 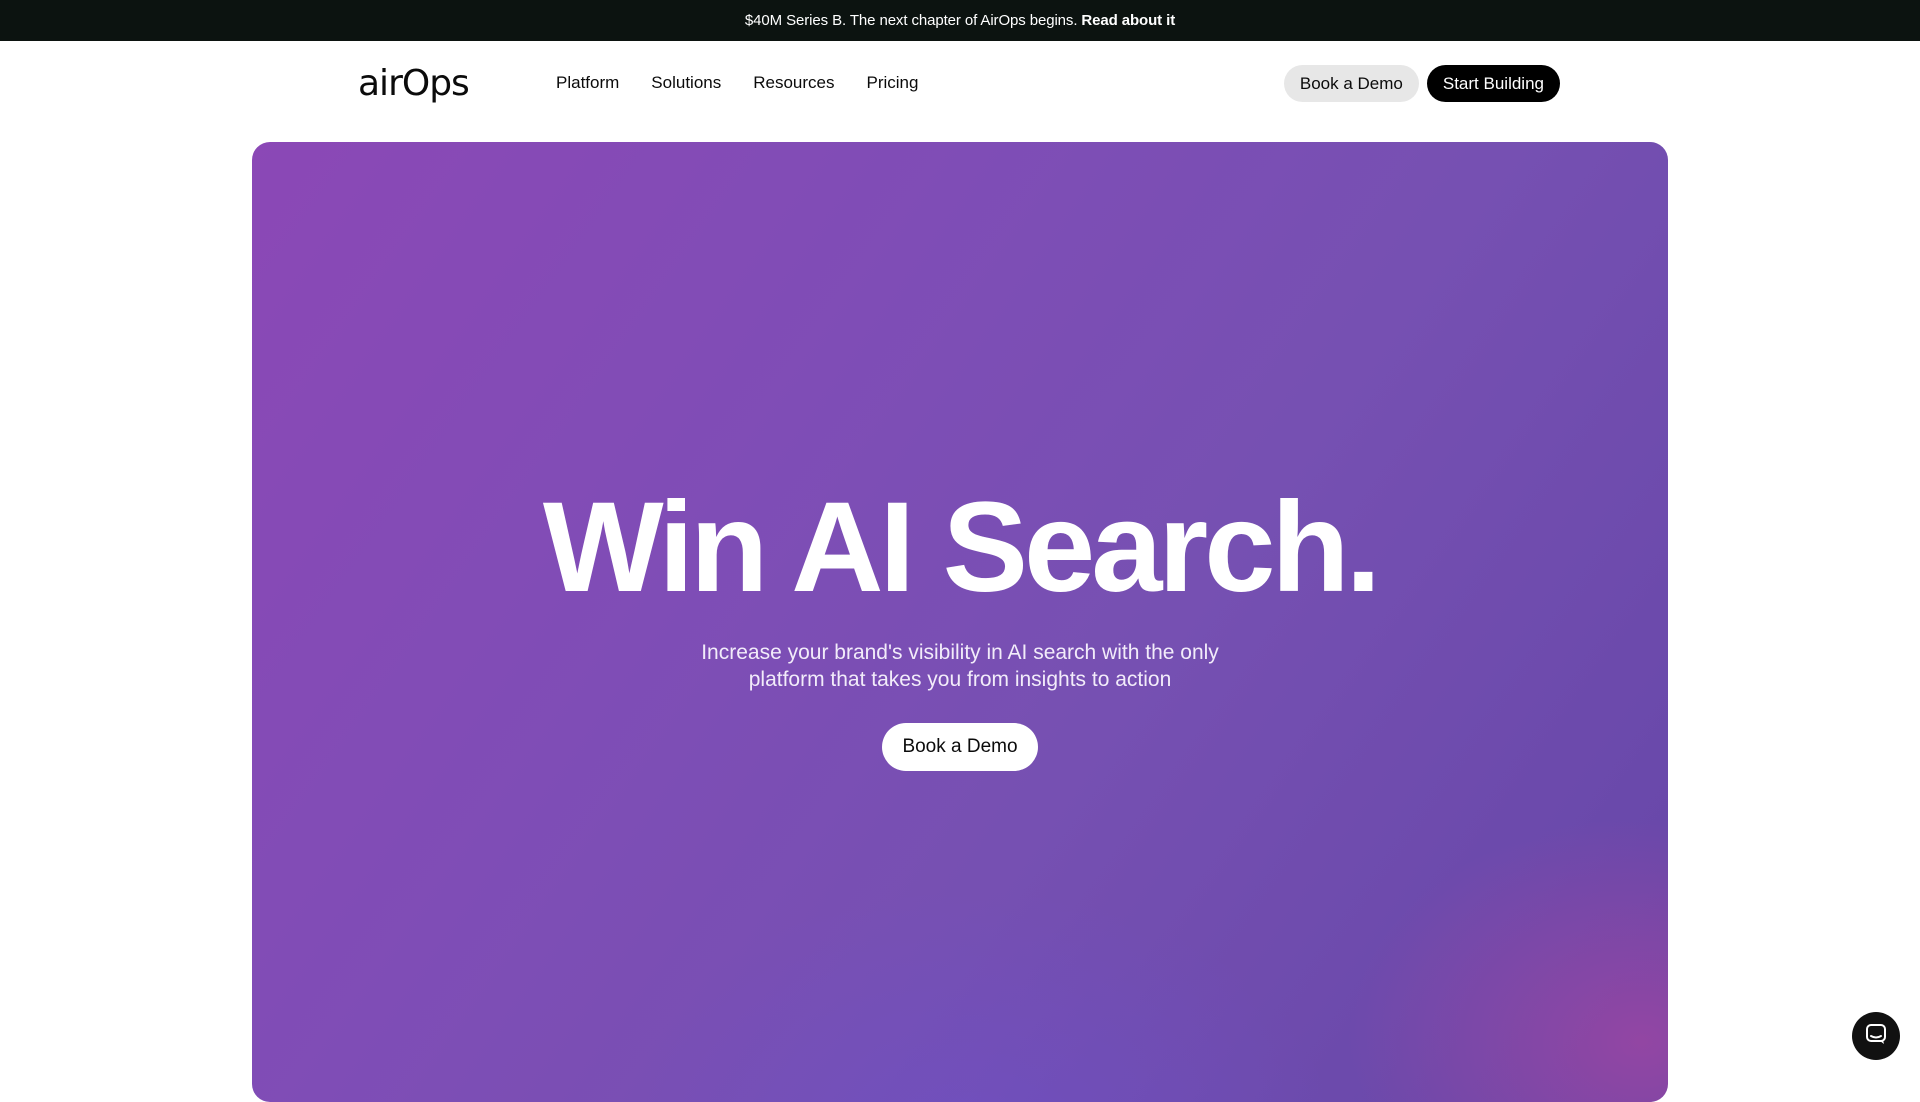 What do you see at coordinates (793, 83) in the screenshot?
I see `nav-resources: Resources` at bounding box center [793, 83].